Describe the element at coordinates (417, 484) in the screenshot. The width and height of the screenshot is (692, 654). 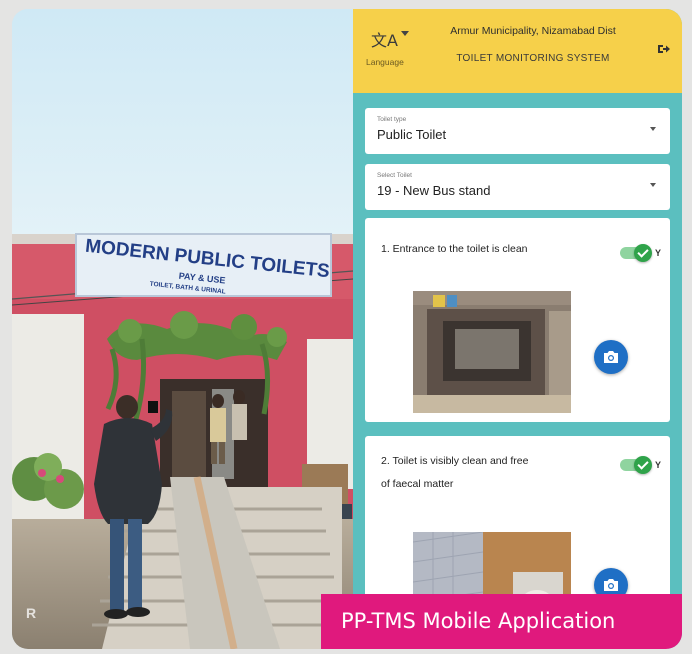
I see `question-2-text-line-2: of faecal matter` at that location.